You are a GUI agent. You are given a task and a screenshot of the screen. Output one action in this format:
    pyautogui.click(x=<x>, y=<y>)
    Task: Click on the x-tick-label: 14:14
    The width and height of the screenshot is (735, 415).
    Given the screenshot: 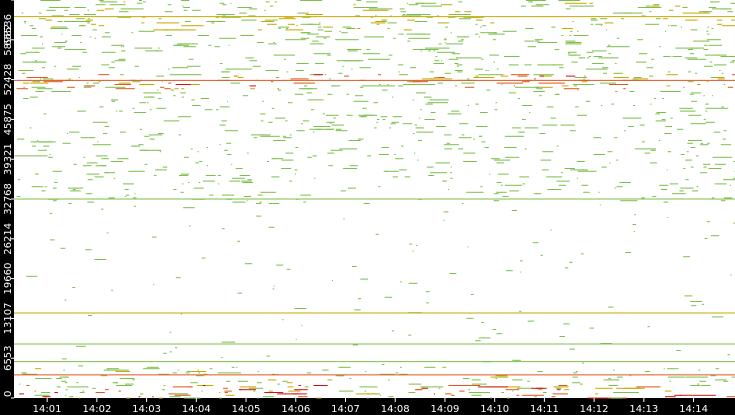 What is the action you would take?
    pyautogui.click(x=693, y=409)
    